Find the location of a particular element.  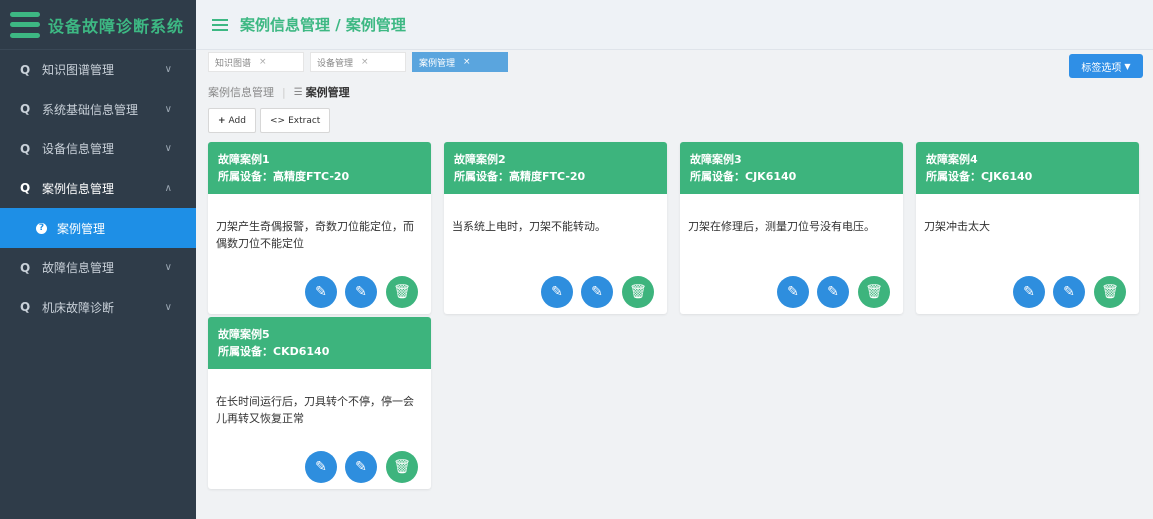

card-title: 故障案例1 is located at coordinates (244, 159).